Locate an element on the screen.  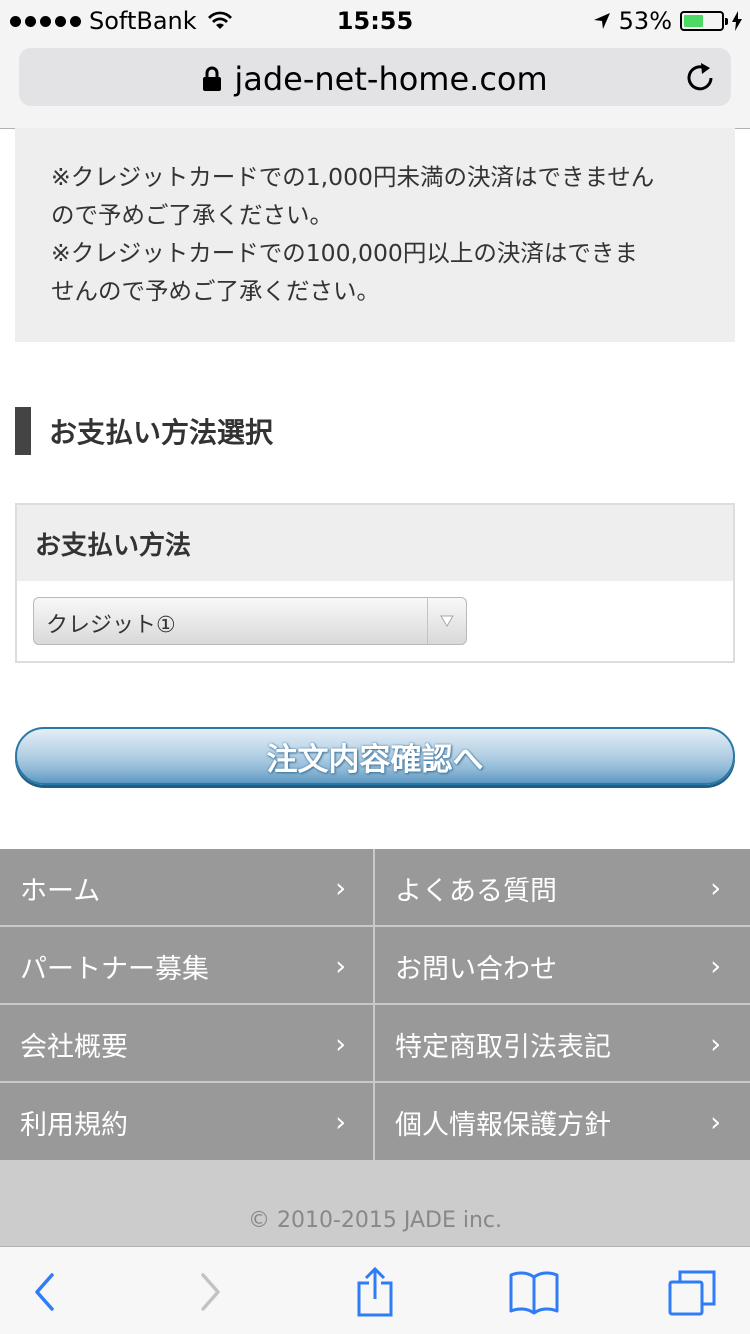
share-icon is located at coordinates (375, 1292).